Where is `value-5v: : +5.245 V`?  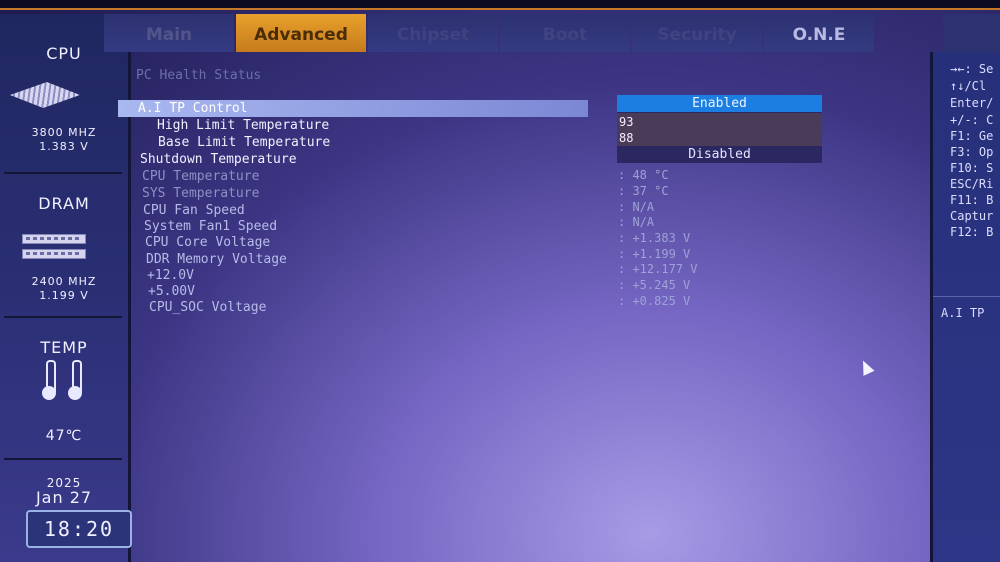 value-5v: : +5.245 V is located at coordinates (654, 285).